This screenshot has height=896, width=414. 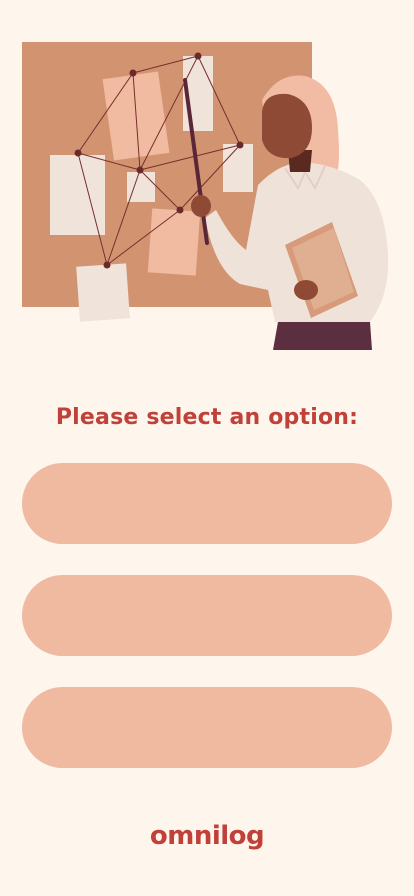 I want to click on skirt, so click(x=322, y=336).